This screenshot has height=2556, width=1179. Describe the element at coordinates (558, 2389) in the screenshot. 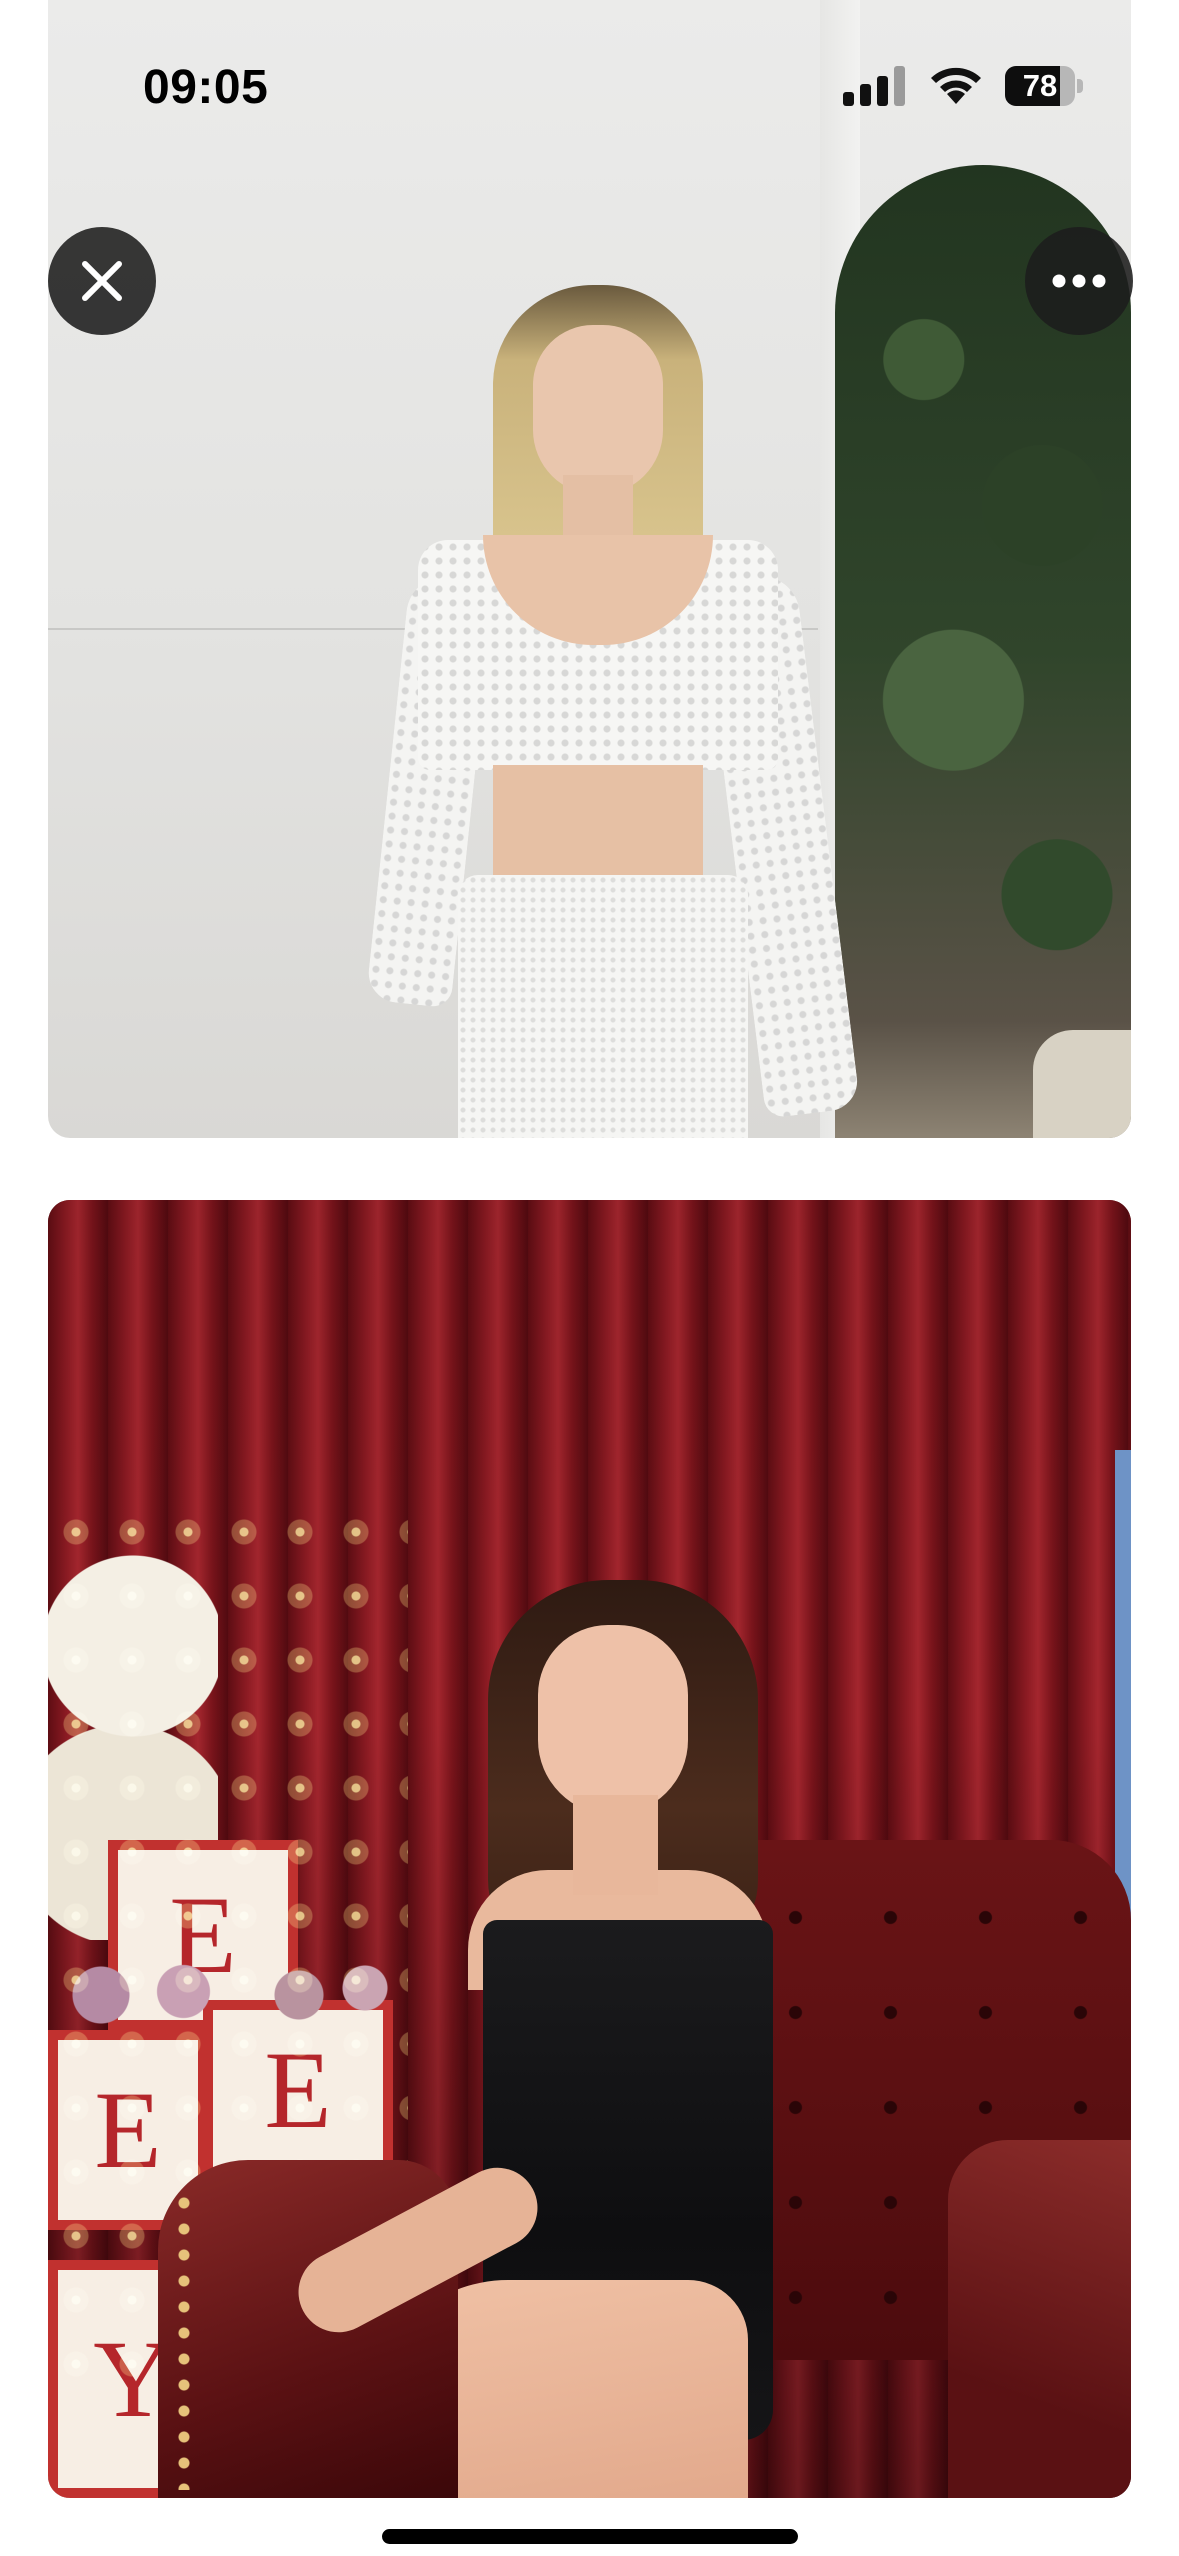

I see `legs` at that location.